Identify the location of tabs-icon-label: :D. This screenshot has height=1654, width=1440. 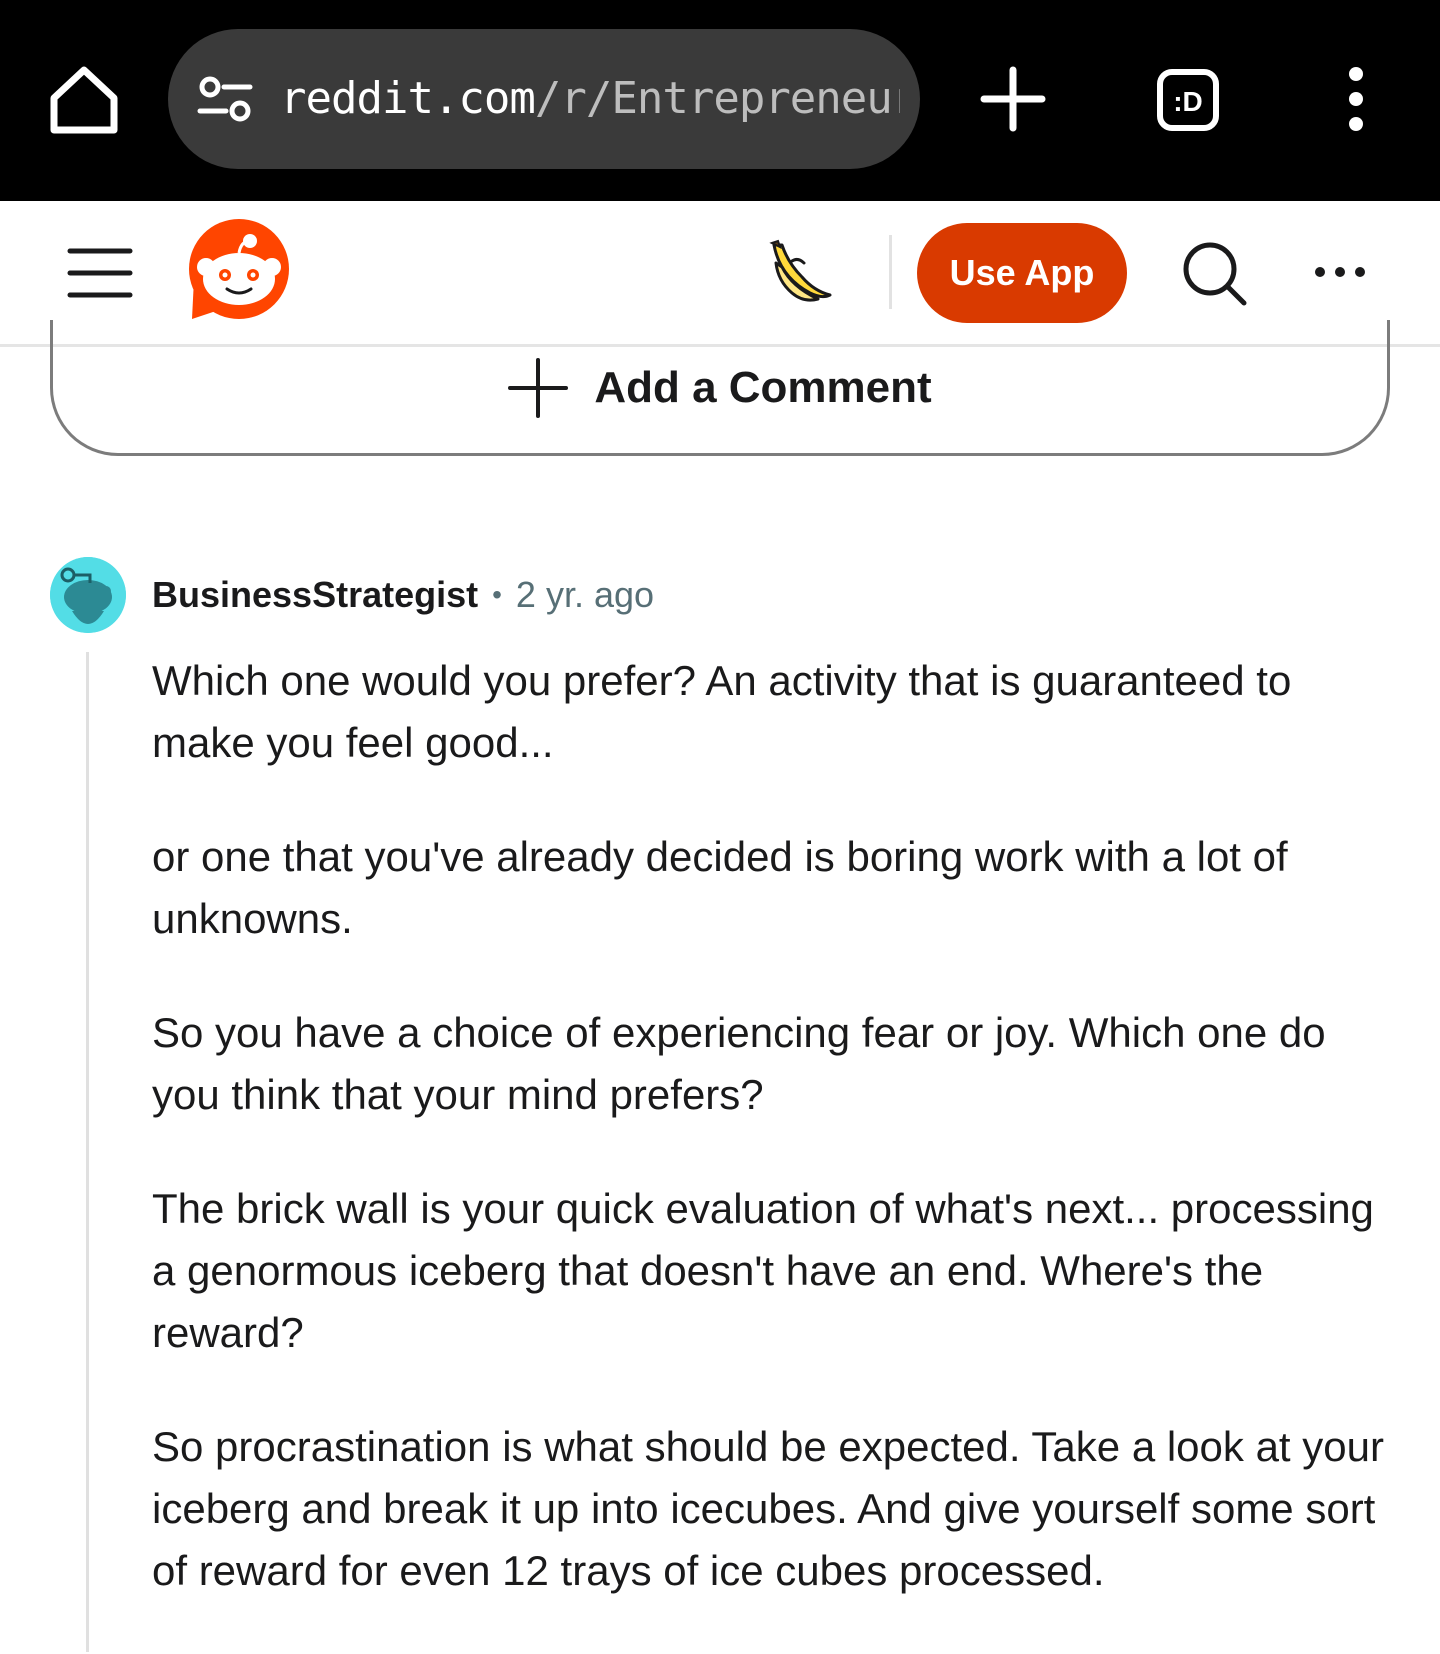
(1188, 101).